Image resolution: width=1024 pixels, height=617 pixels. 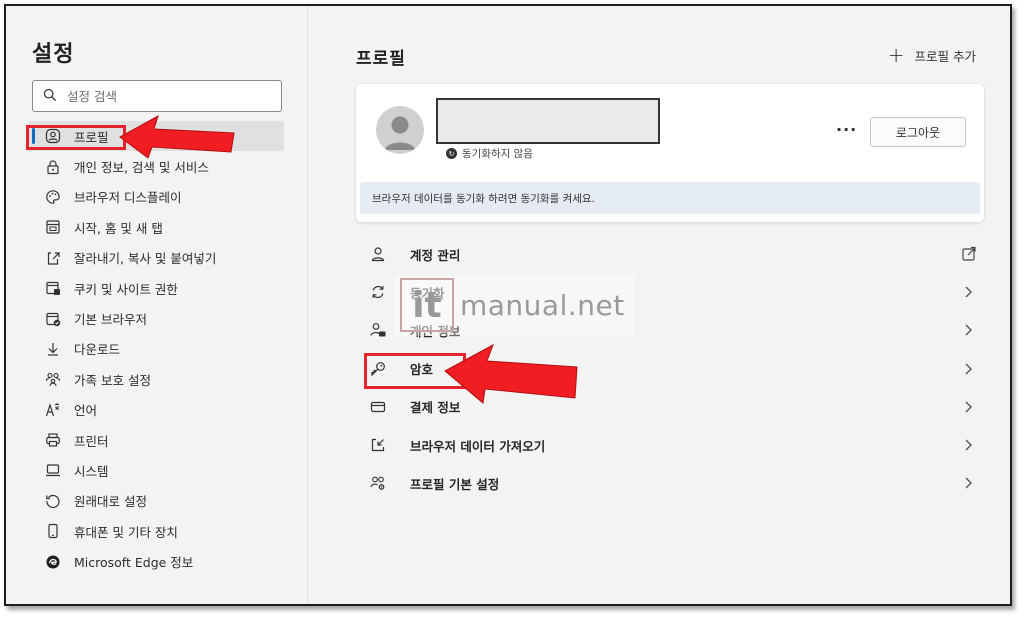 I want to click on sidebar-item-label: 가족 보호 설정, so click(x=112, y=380).